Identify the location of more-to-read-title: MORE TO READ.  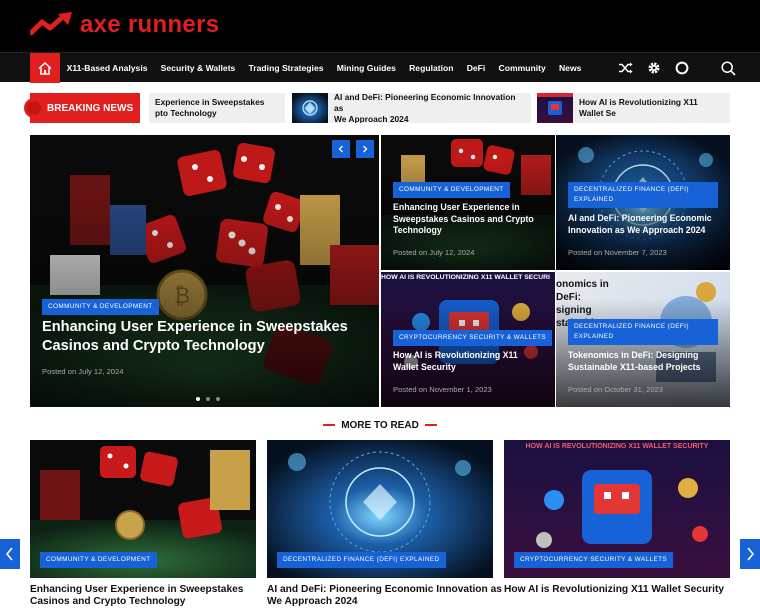
(380, 425).